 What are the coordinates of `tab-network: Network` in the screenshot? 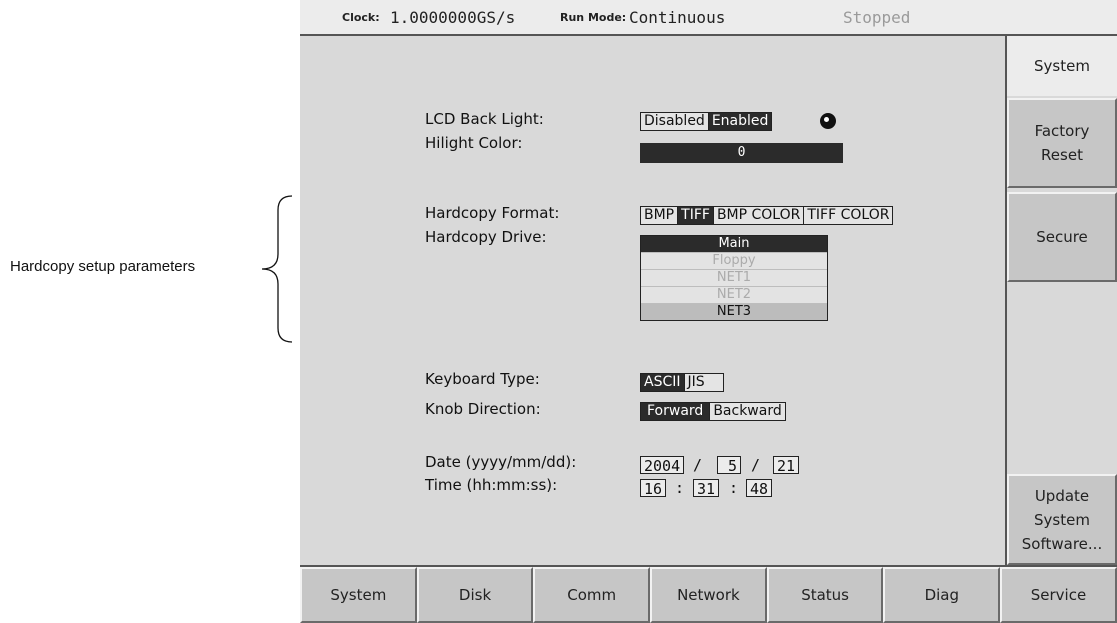 It's located at (708, 595).